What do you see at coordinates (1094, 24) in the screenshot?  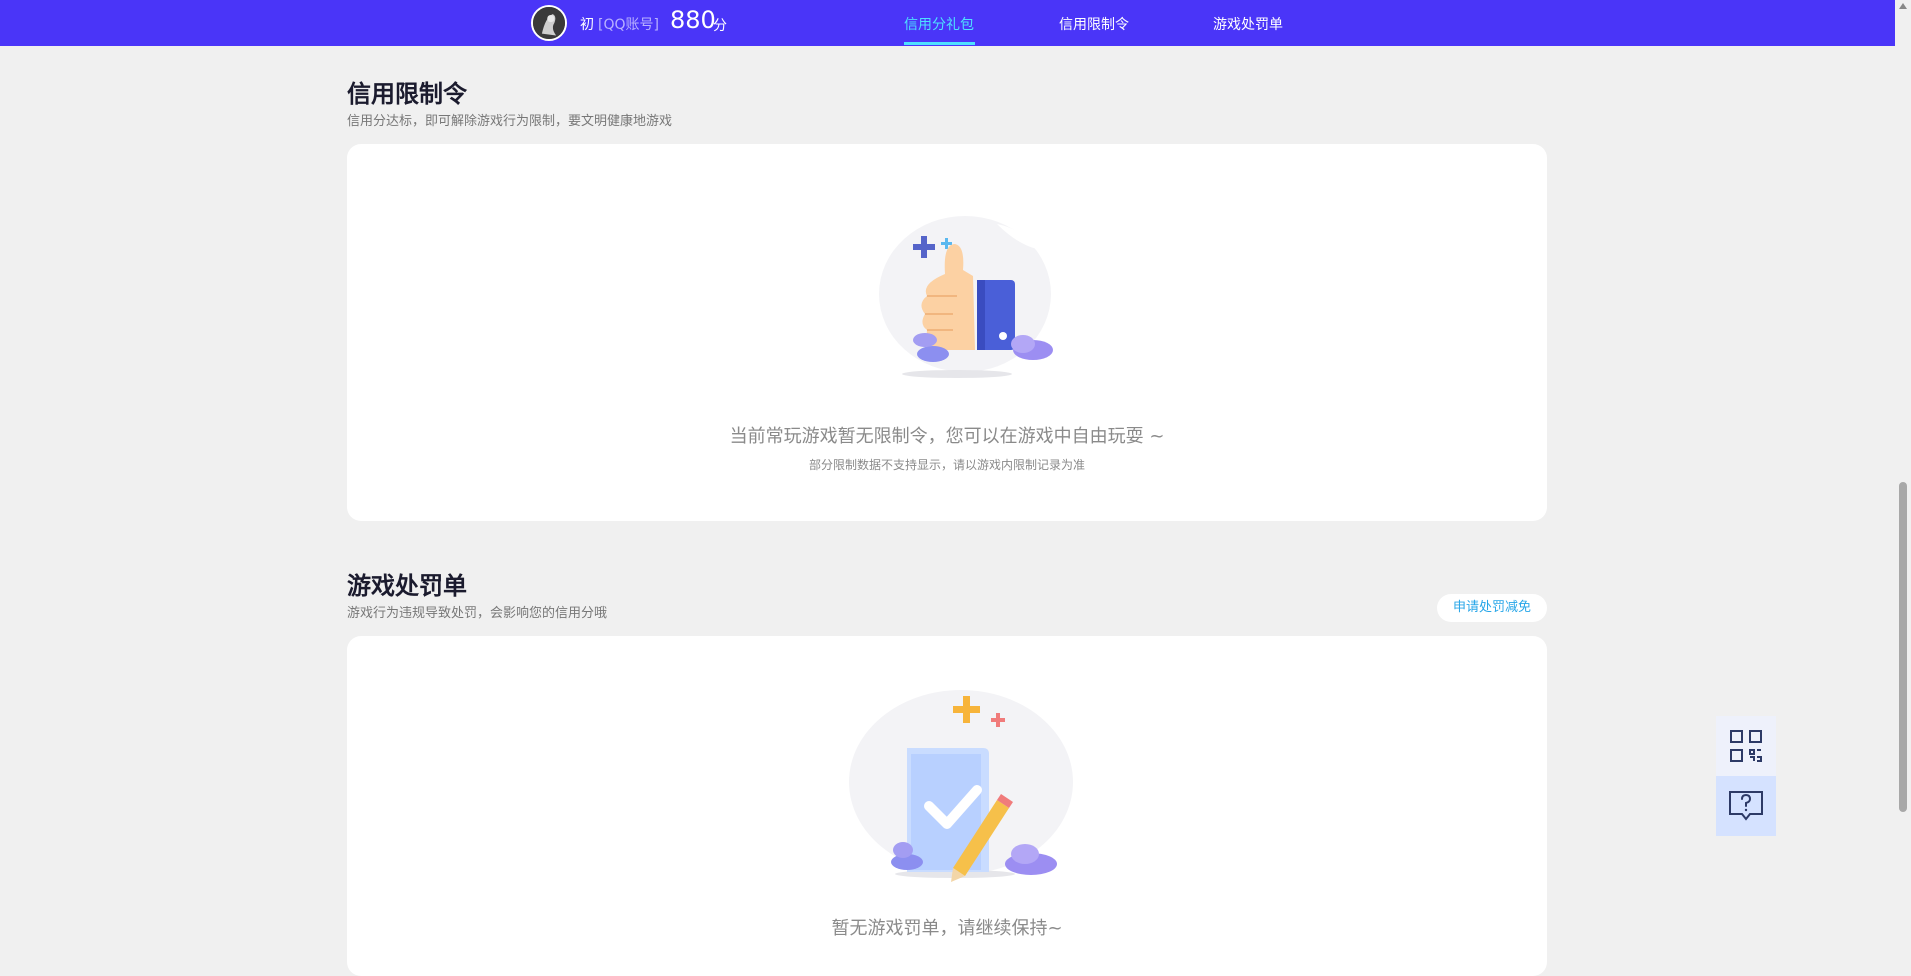 I see `nav-tab-credit-restriction: 信用限制令` at bounding box center [1094, 24].